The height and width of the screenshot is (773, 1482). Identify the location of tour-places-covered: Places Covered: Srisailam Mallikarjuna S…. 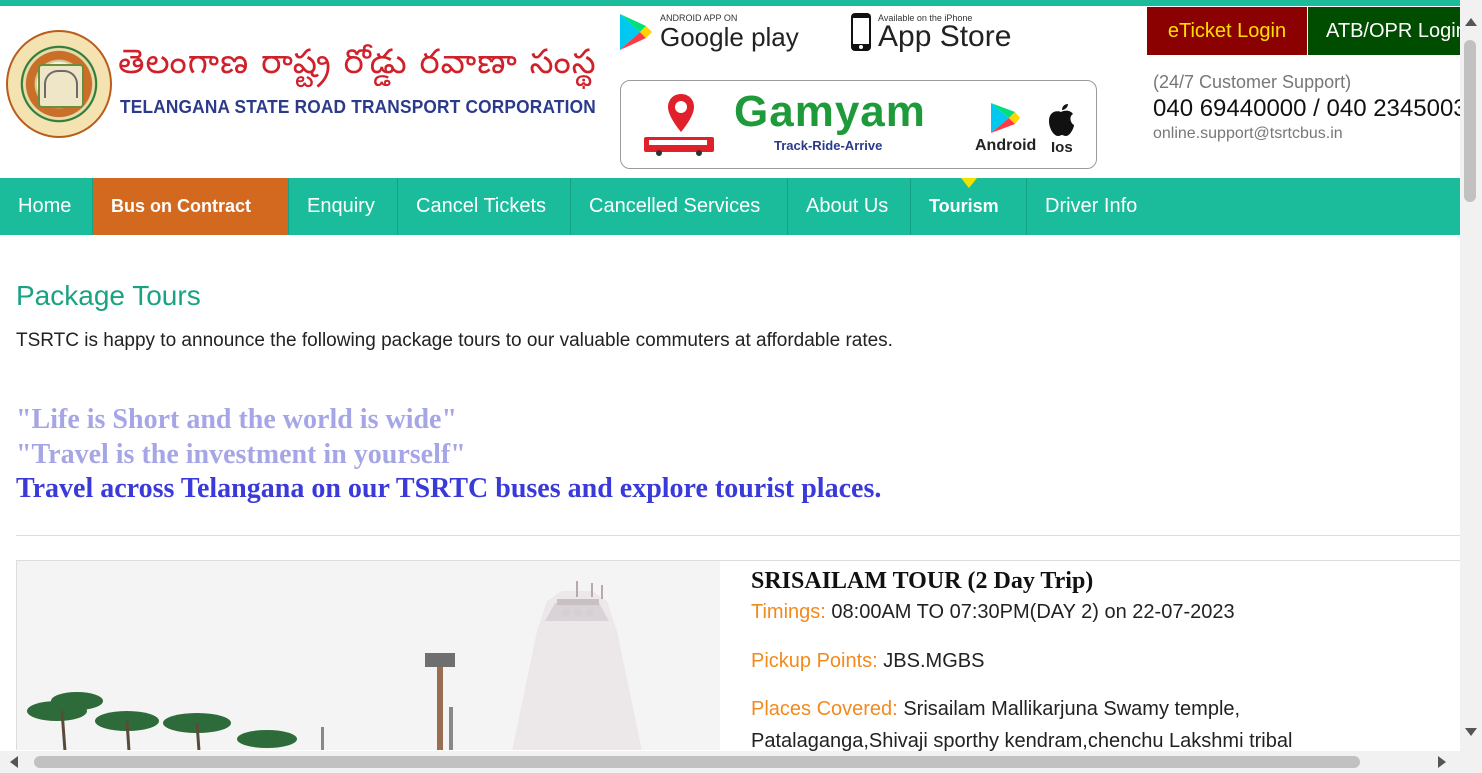
(995, 709).